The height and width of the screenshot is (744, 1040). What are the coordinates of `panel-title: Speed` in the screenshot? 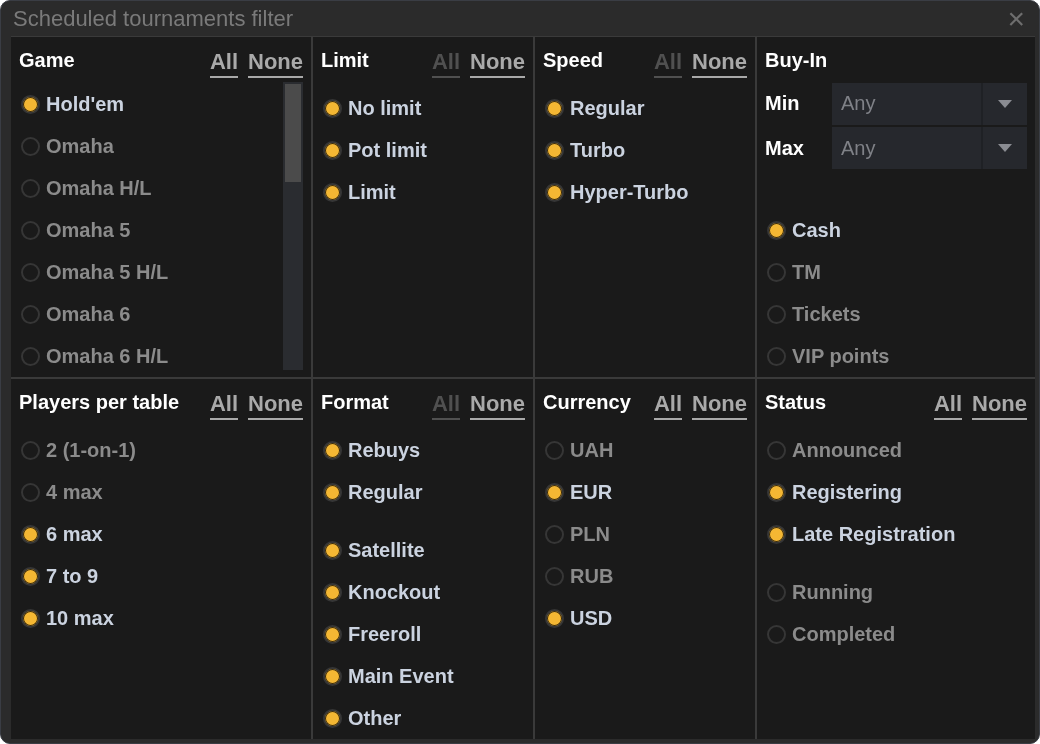 It's located at (574, 60).